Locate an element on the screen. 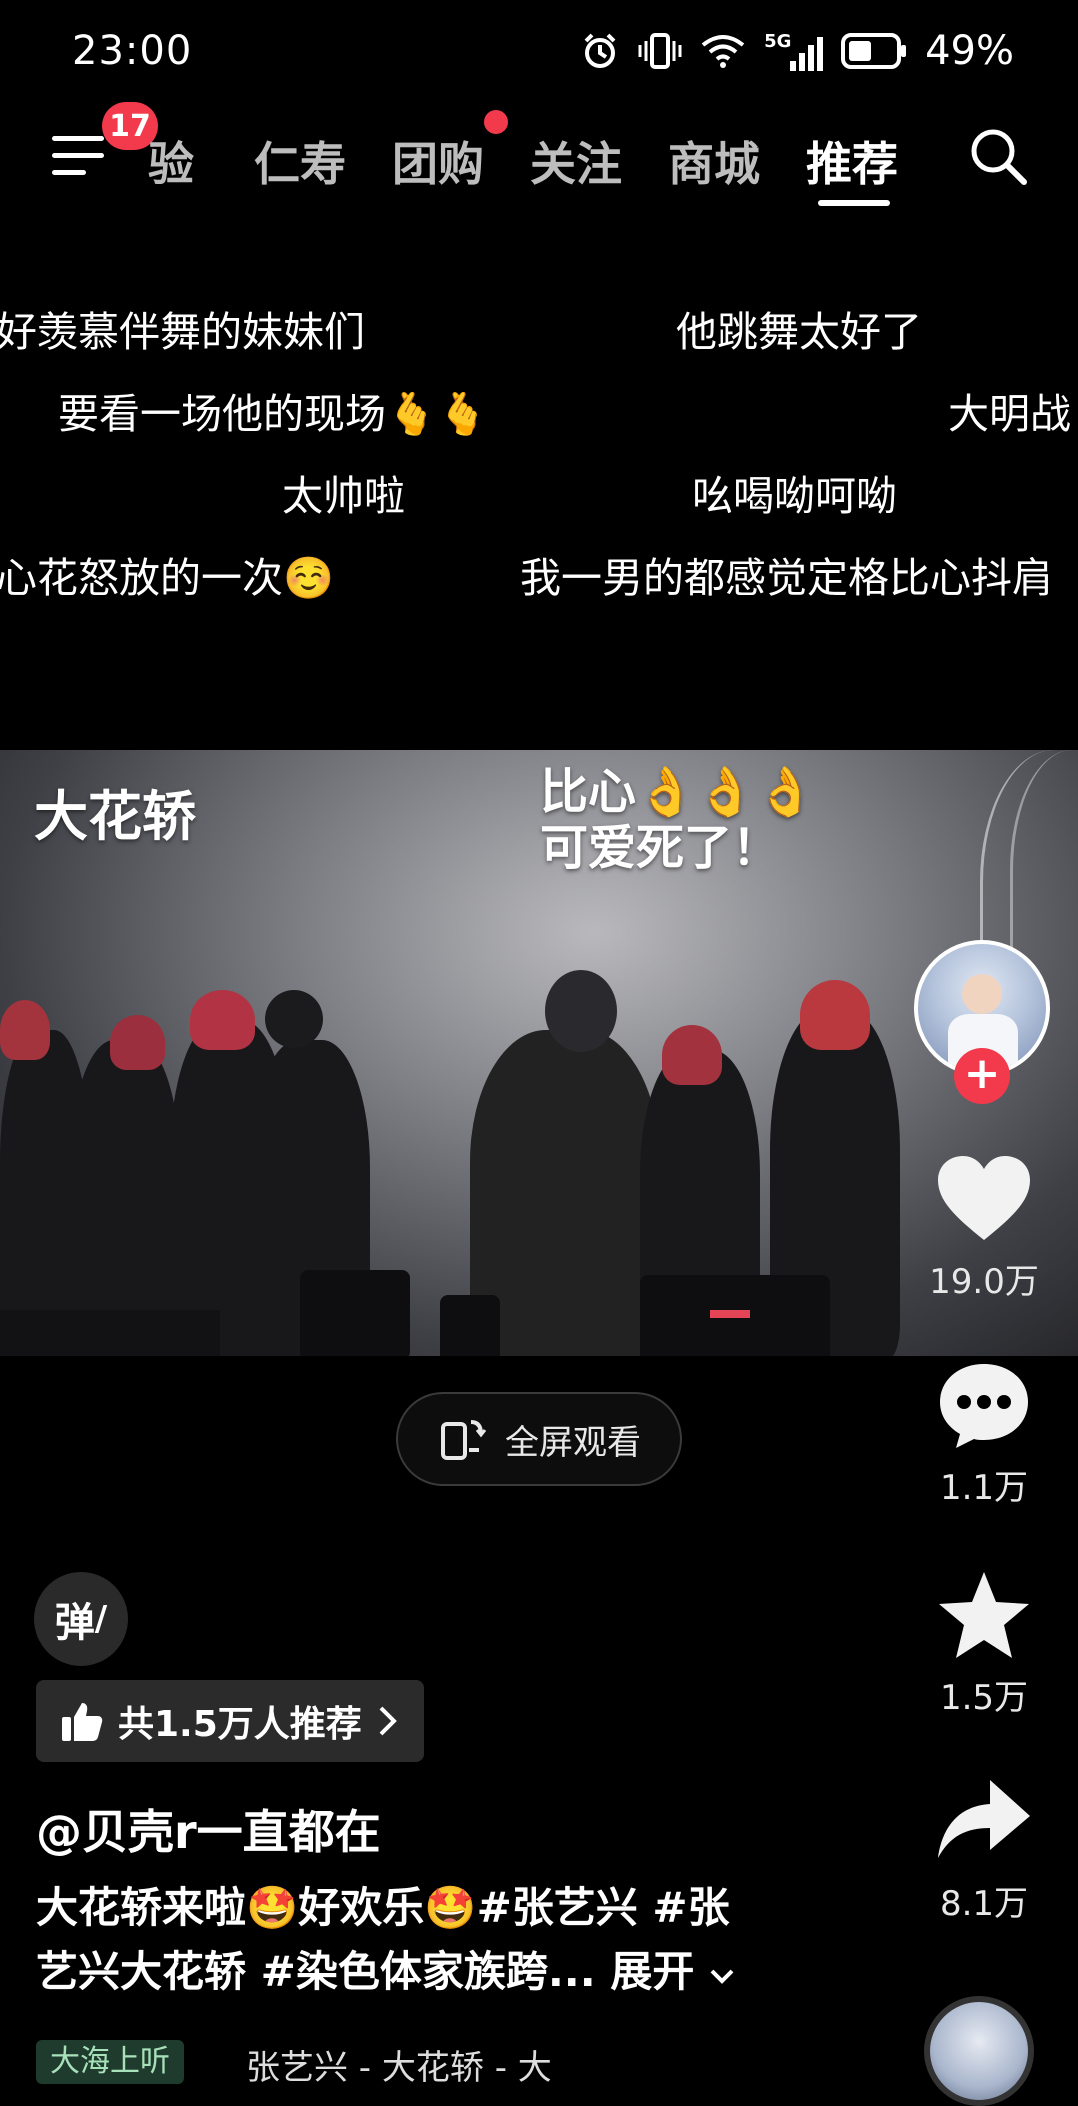 The width and height of the screenshot is (1078, 2106). recommend-pill: 共1.5万人推荐 is located at coordinates (230, 1721).